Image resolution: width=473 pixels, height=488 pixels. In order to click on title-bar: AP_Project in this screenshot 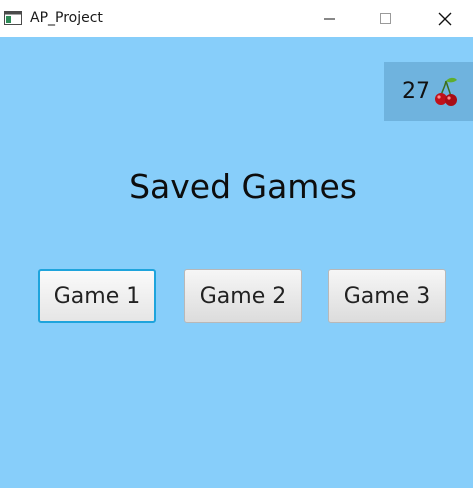, I will do `click(236, 18)`.